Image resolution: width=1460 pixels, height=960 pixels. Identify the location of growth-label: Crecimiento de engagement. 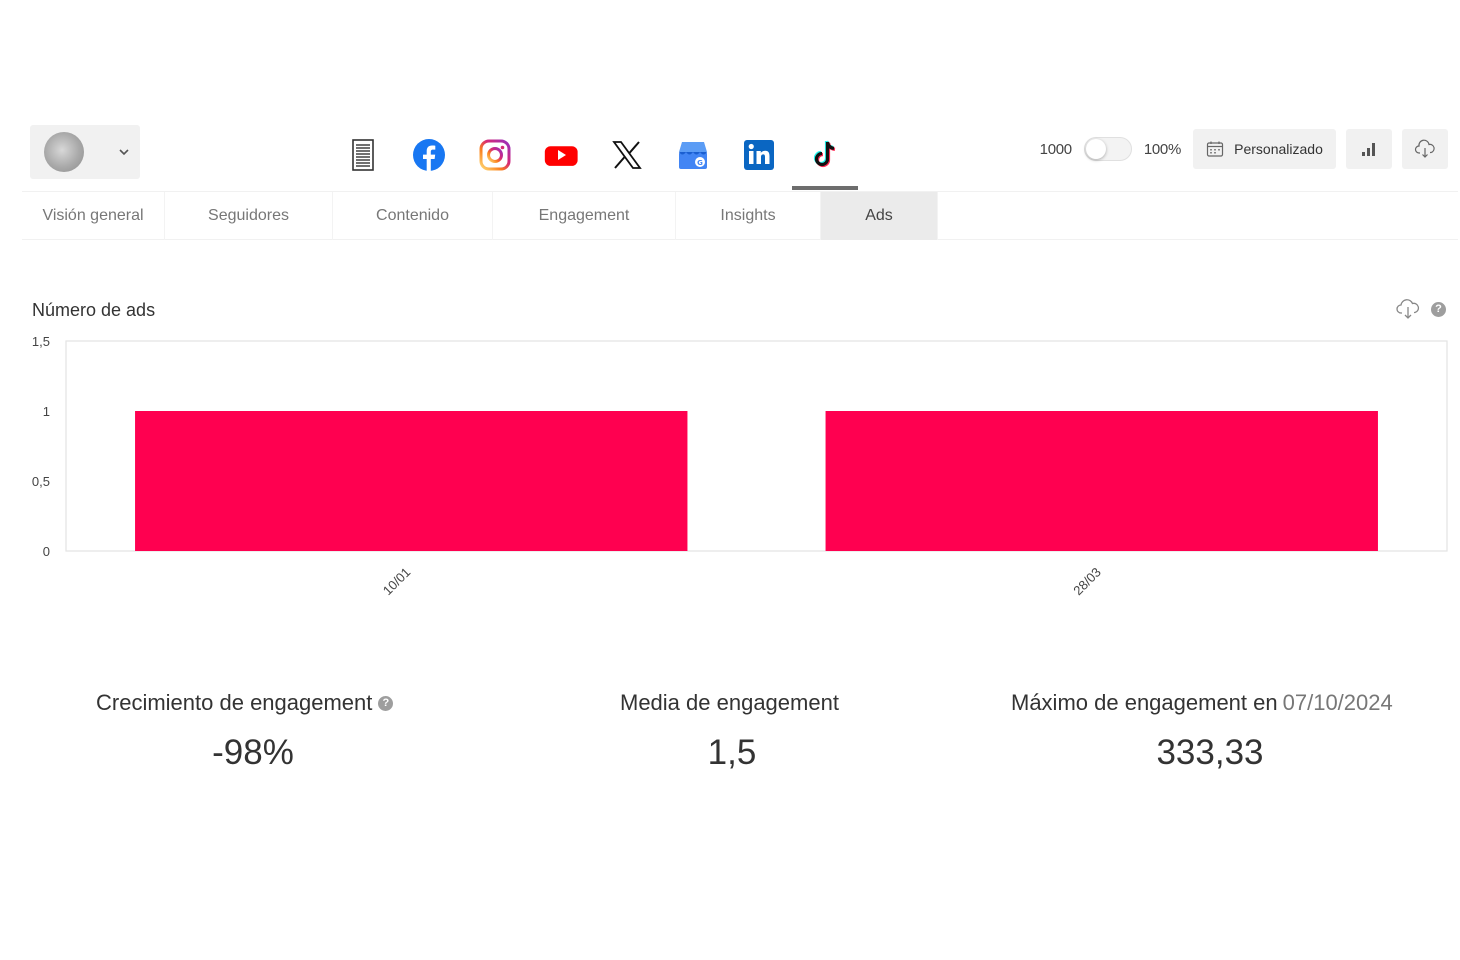
(234, 702).